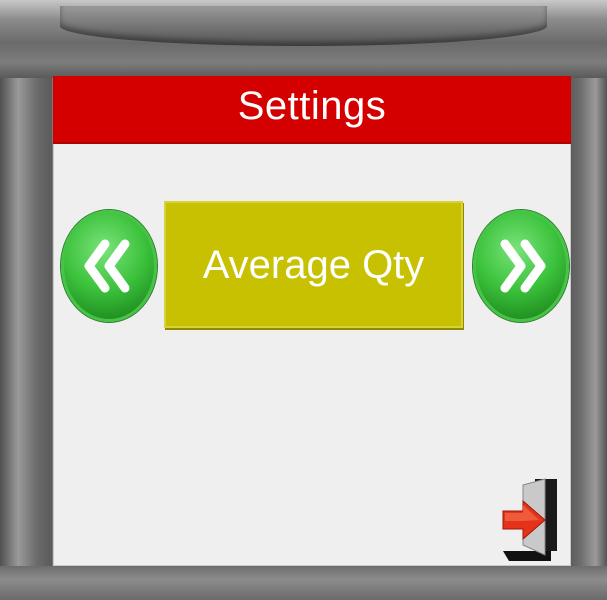  I want to click on page-title: Settings, so click(312, 106).